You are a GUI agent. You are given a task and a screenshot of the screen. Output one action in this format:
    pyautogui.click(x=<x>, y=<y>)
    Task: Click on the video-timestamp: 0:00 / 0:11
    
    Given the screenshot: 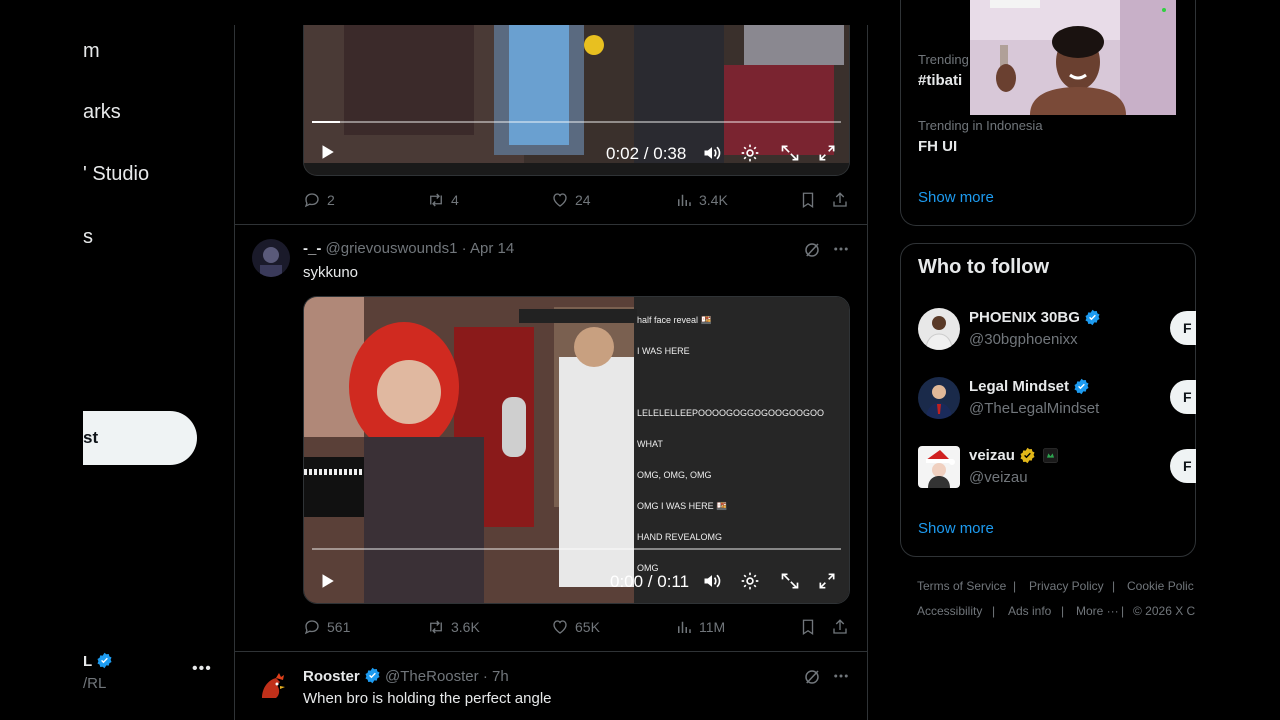 What is the action you would take?
    pyautogui.click(x=650, y=581)
    